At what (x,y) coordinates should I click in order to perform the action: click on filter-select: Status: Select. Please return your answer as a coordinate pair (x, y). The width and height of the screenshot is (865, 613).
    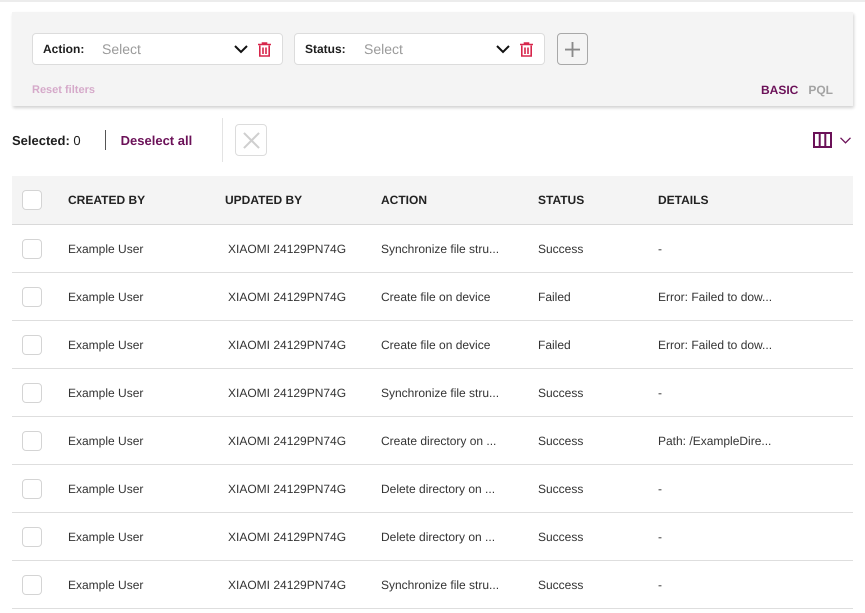
    Looking at the image, I should click on (419, 49).